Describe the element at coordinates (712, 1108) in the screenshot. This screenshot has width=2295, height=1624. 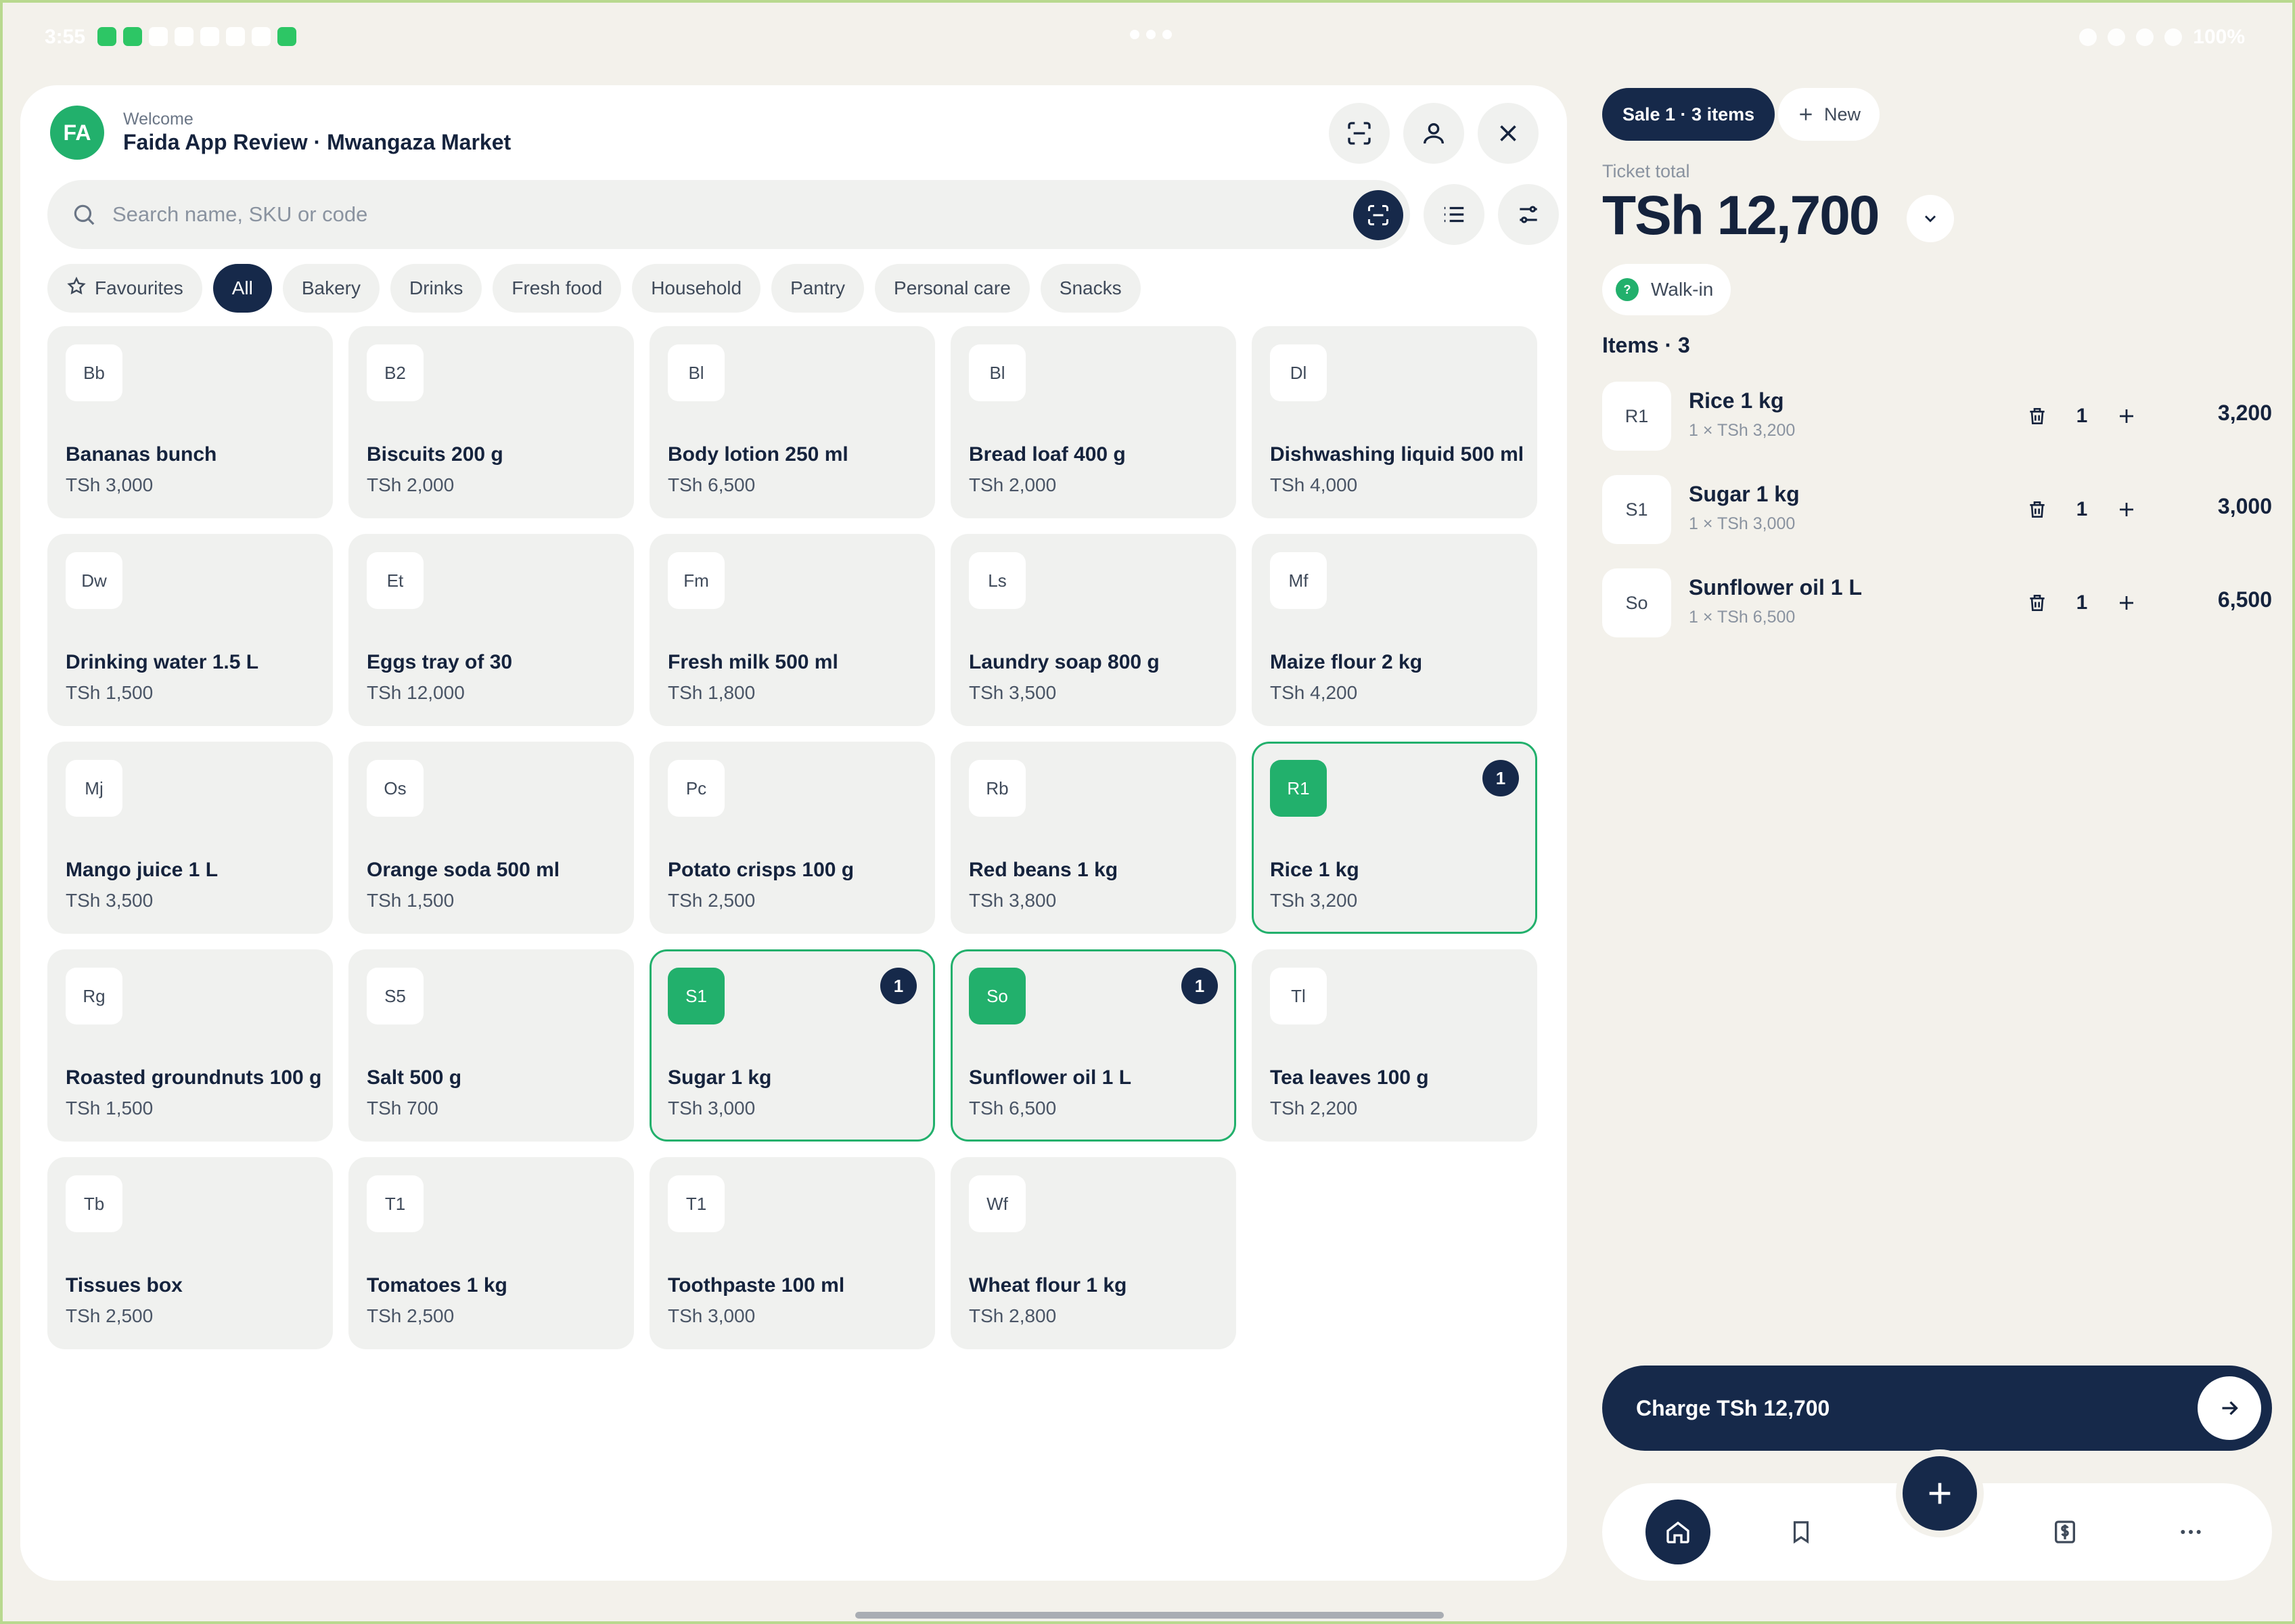
I see `product-price: TSh 3,000` at that location.